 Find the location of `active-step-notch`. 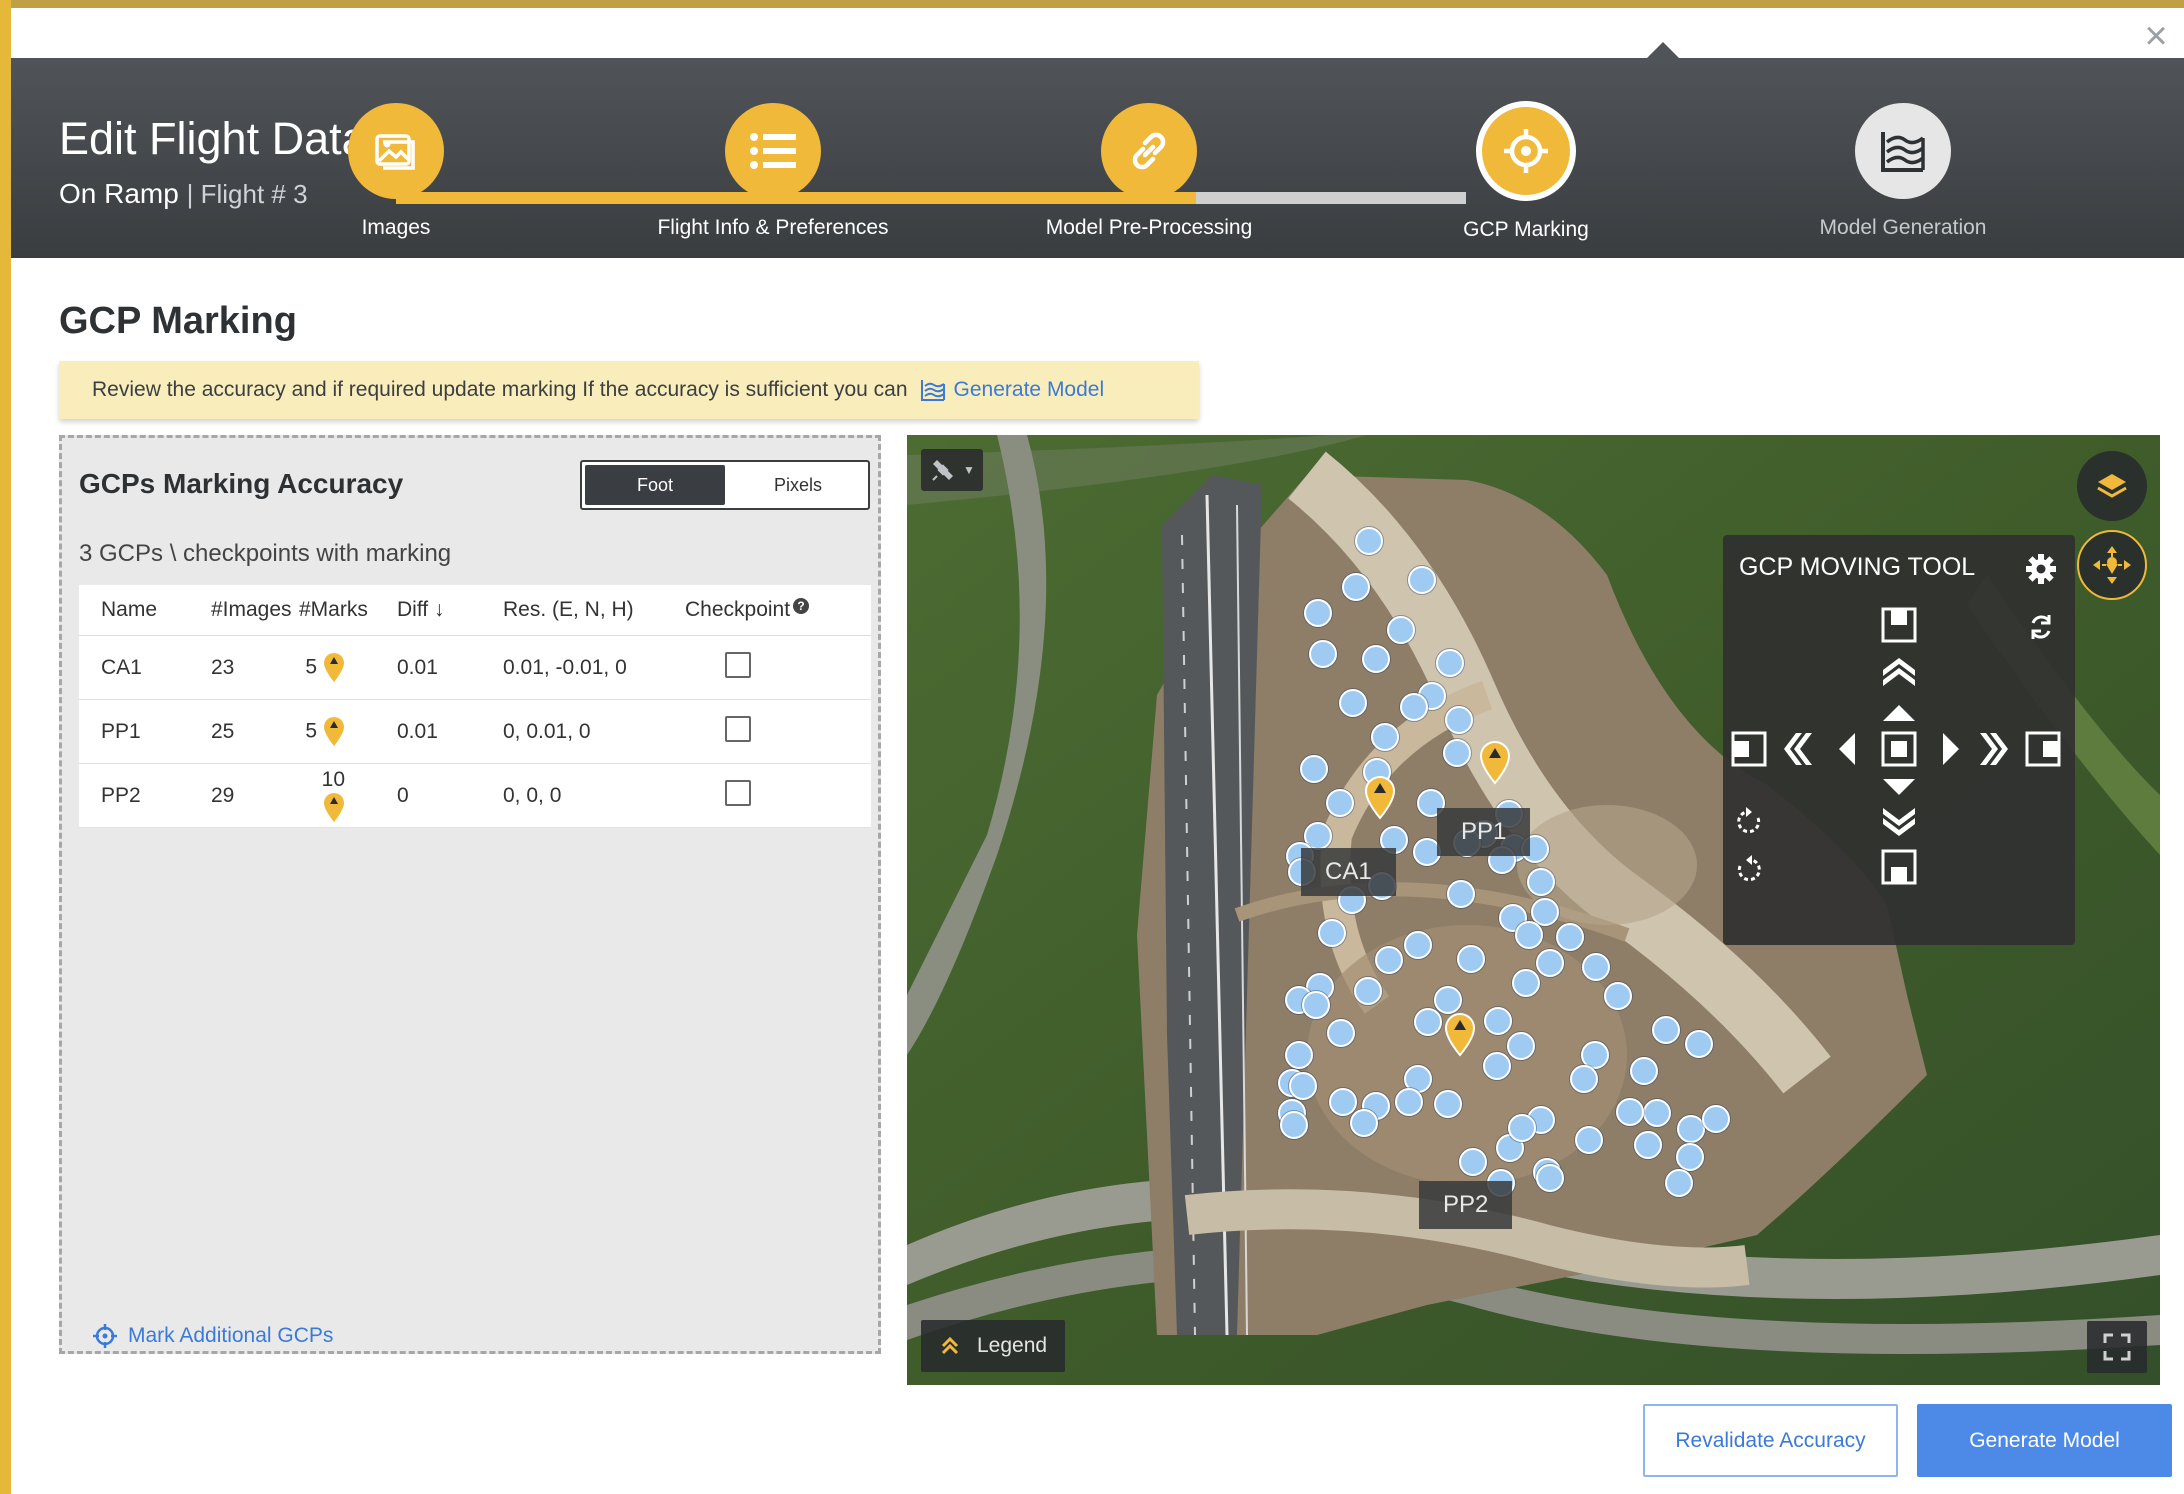

active-step-notch is located at coordinates (1663, 51).